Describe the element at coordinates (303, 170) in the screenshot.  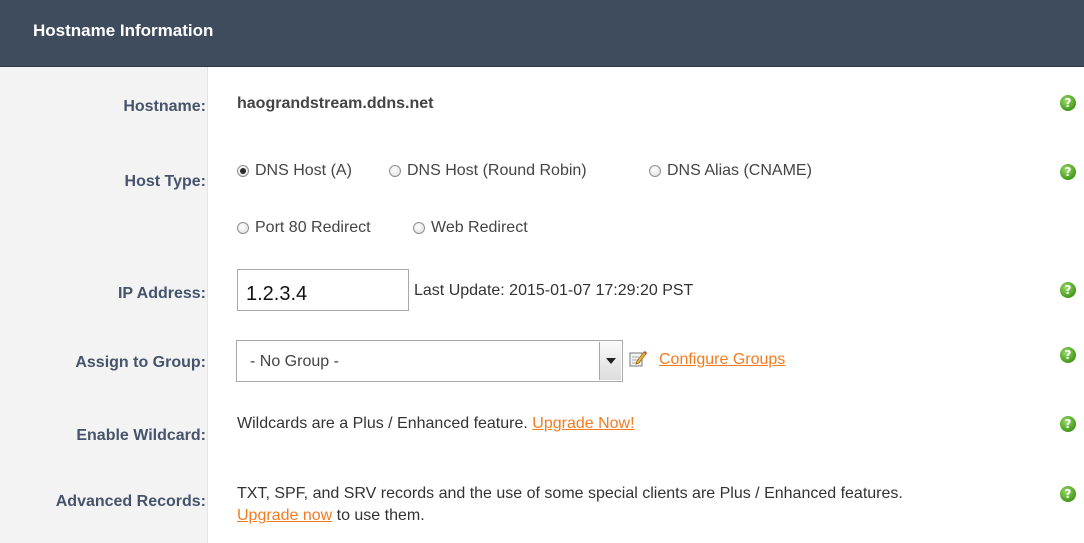
I see `radio-label: DNS Host (A)` at that location.